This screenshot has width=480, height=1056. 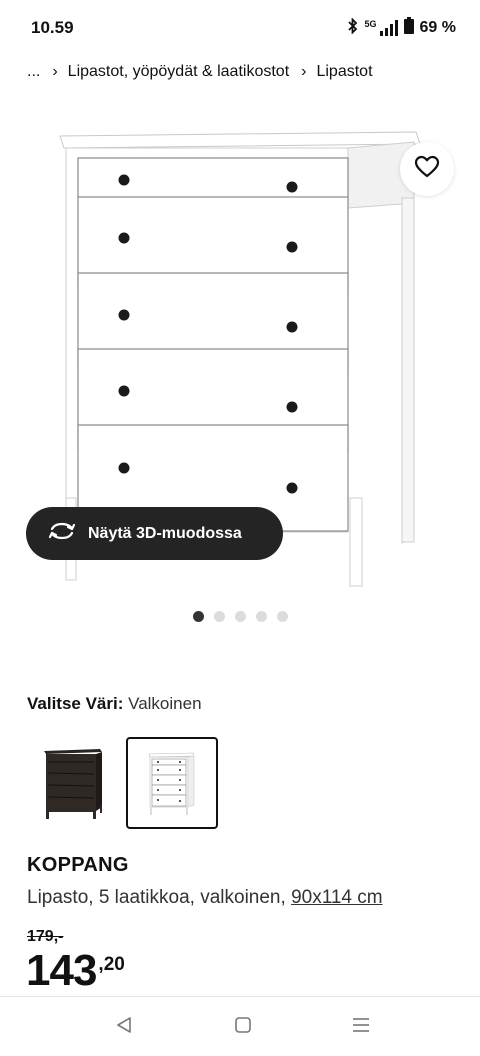 I want to click on color-heading: Valitse Väri: Valkoinen, so click(x=114, y=704).